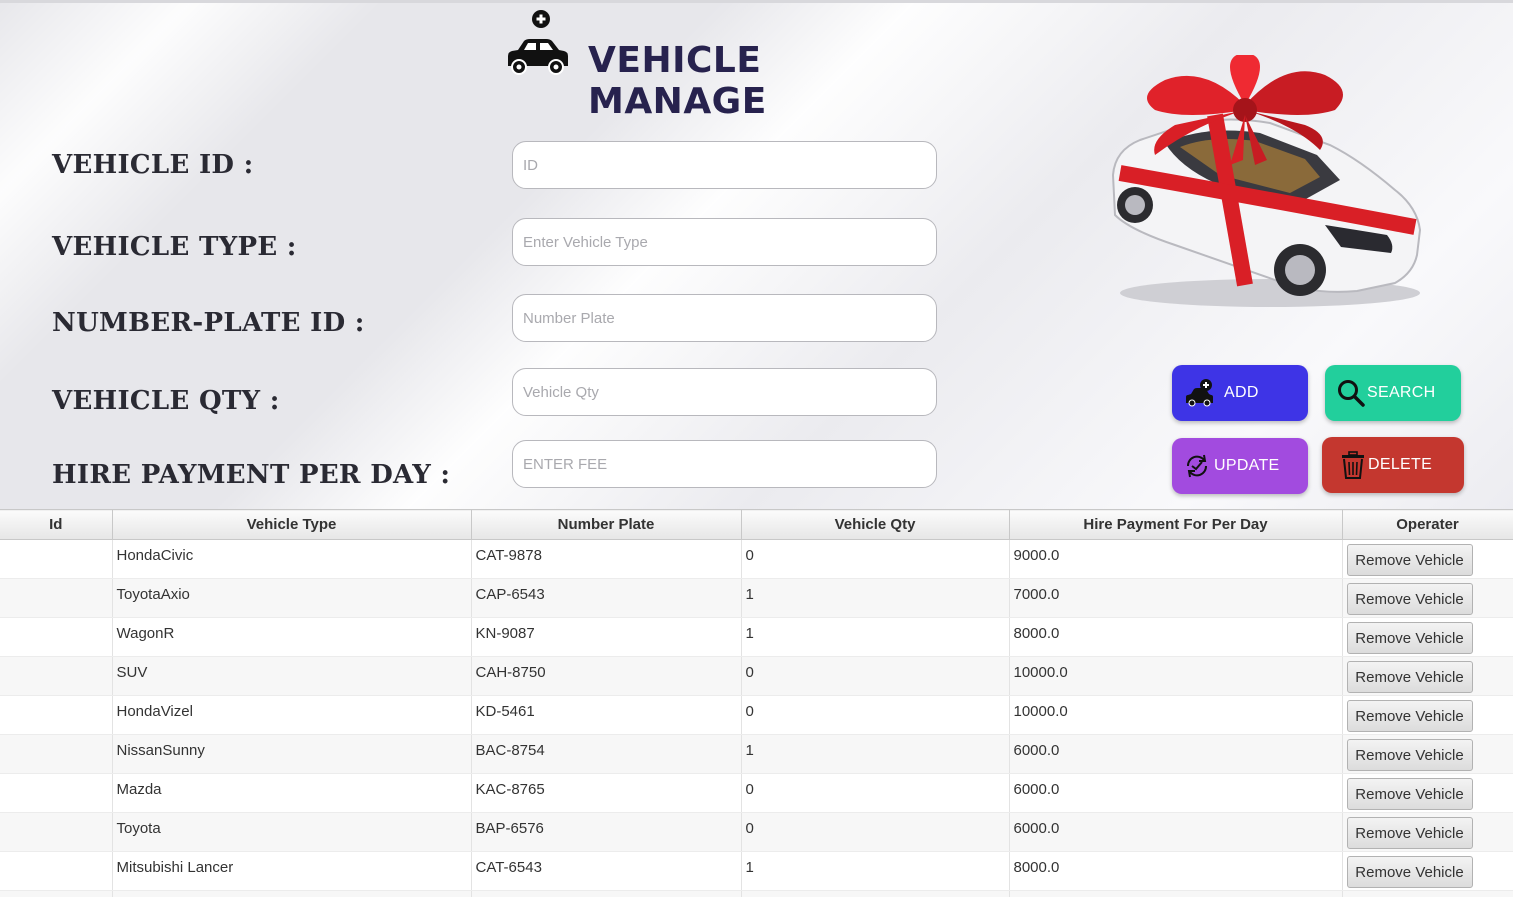  Describe the element at coordinates (756, 676) in the screenshot. I see `table-row: SUV CAH-8750 0 10000.0 Remove Vehicle` at that location.